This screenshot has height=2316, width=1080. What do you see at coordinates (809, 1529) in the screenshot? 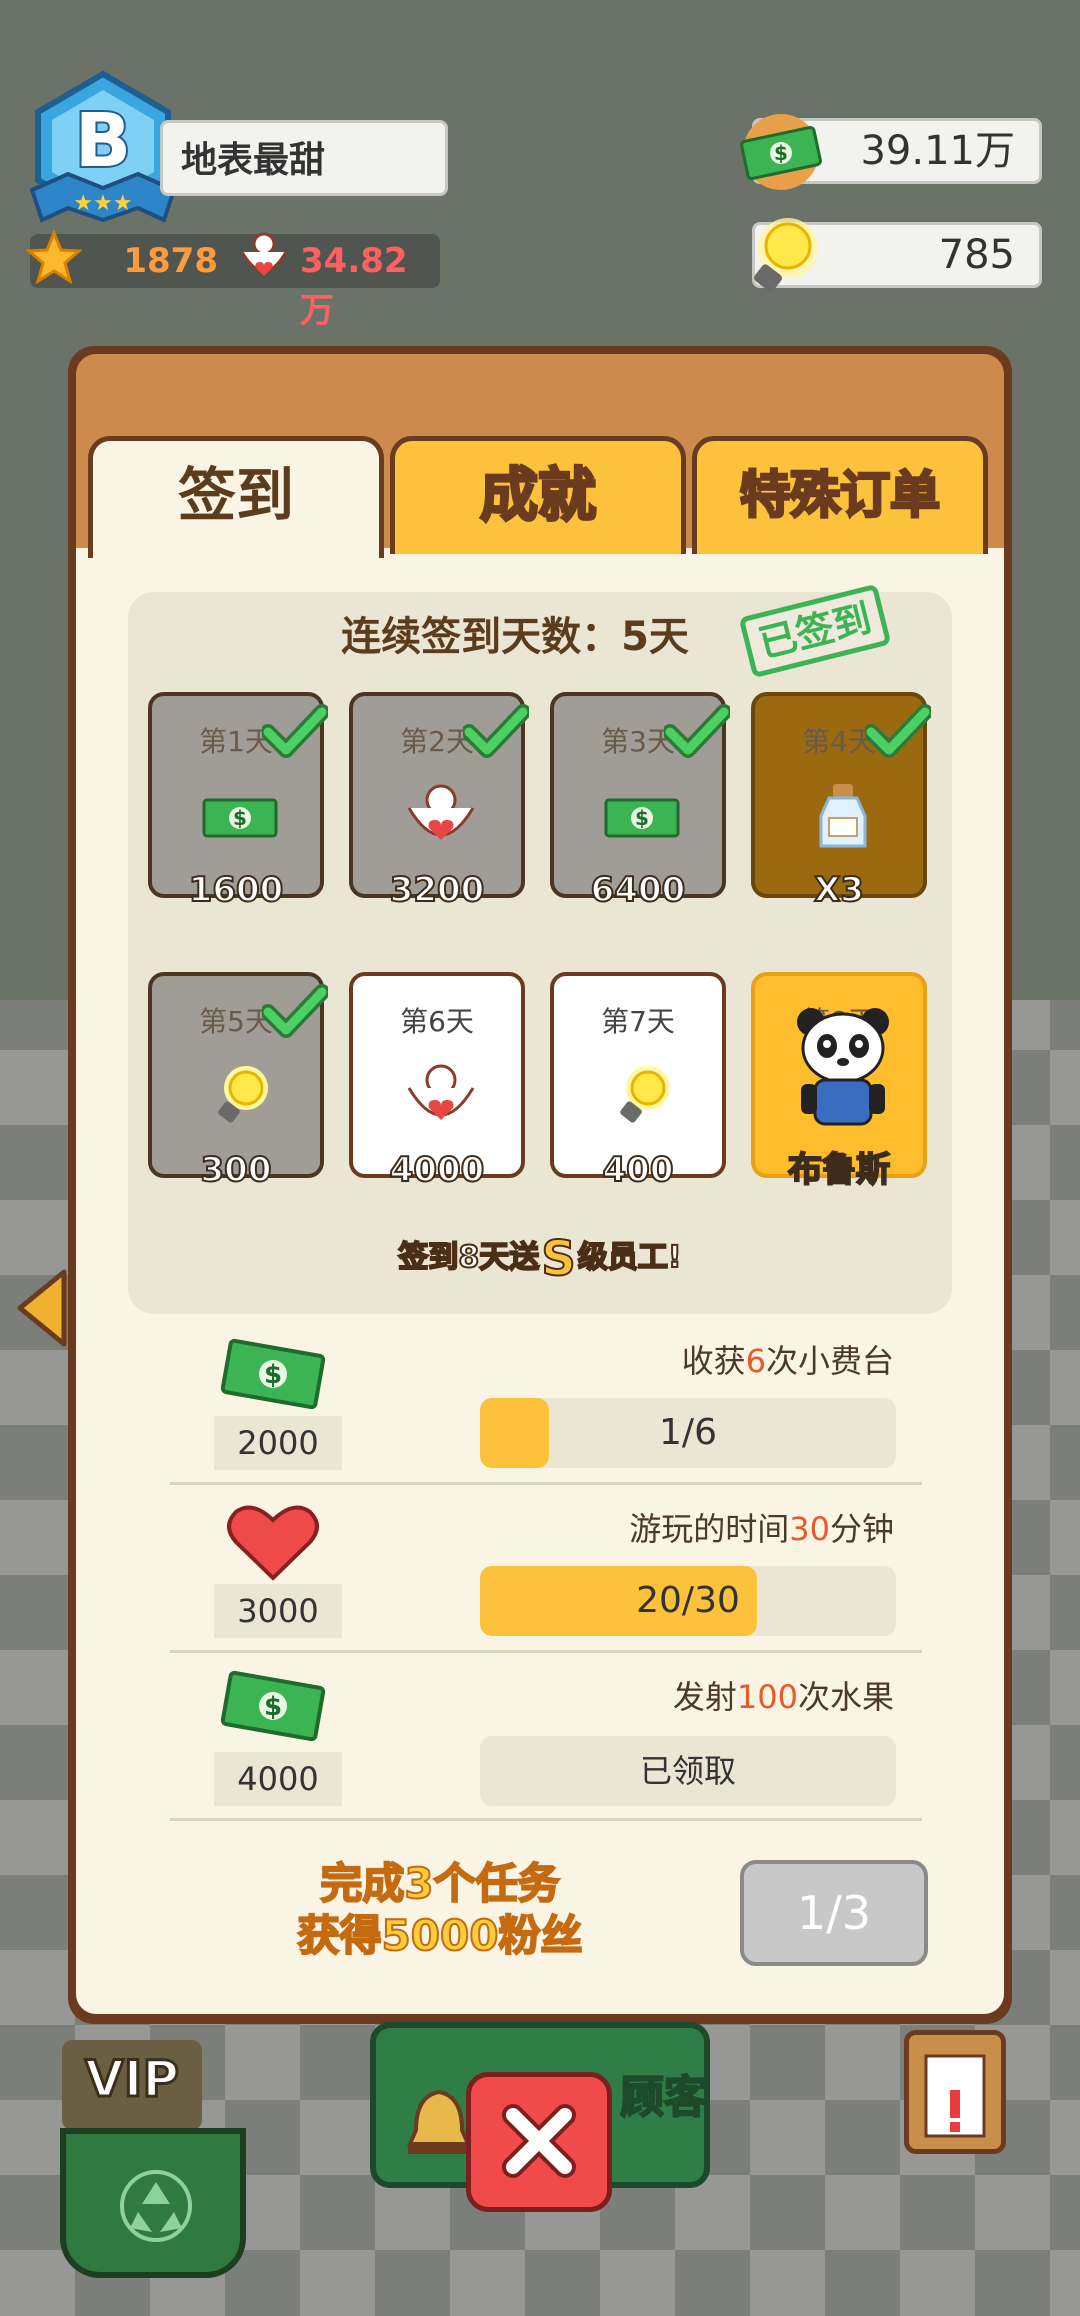
I see `task-count: 30` at bounding box center [809, 1529].